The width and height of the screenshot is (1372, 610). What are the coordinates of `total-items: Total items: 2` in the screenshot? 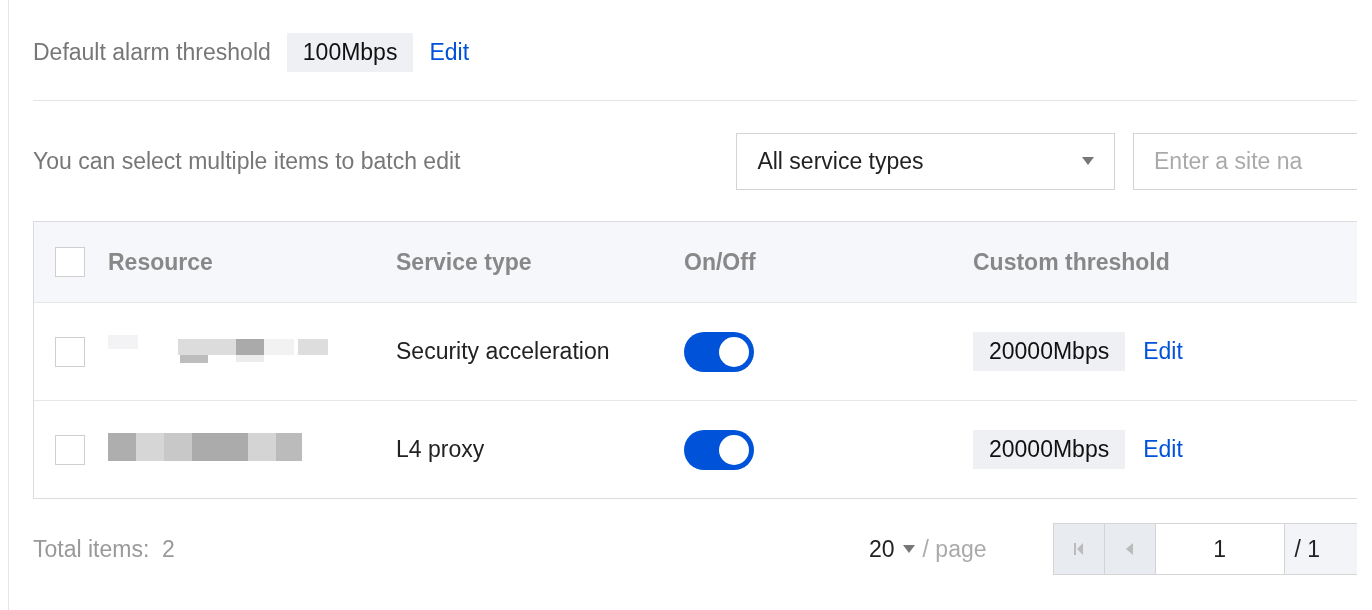 It's located at (104, 549).